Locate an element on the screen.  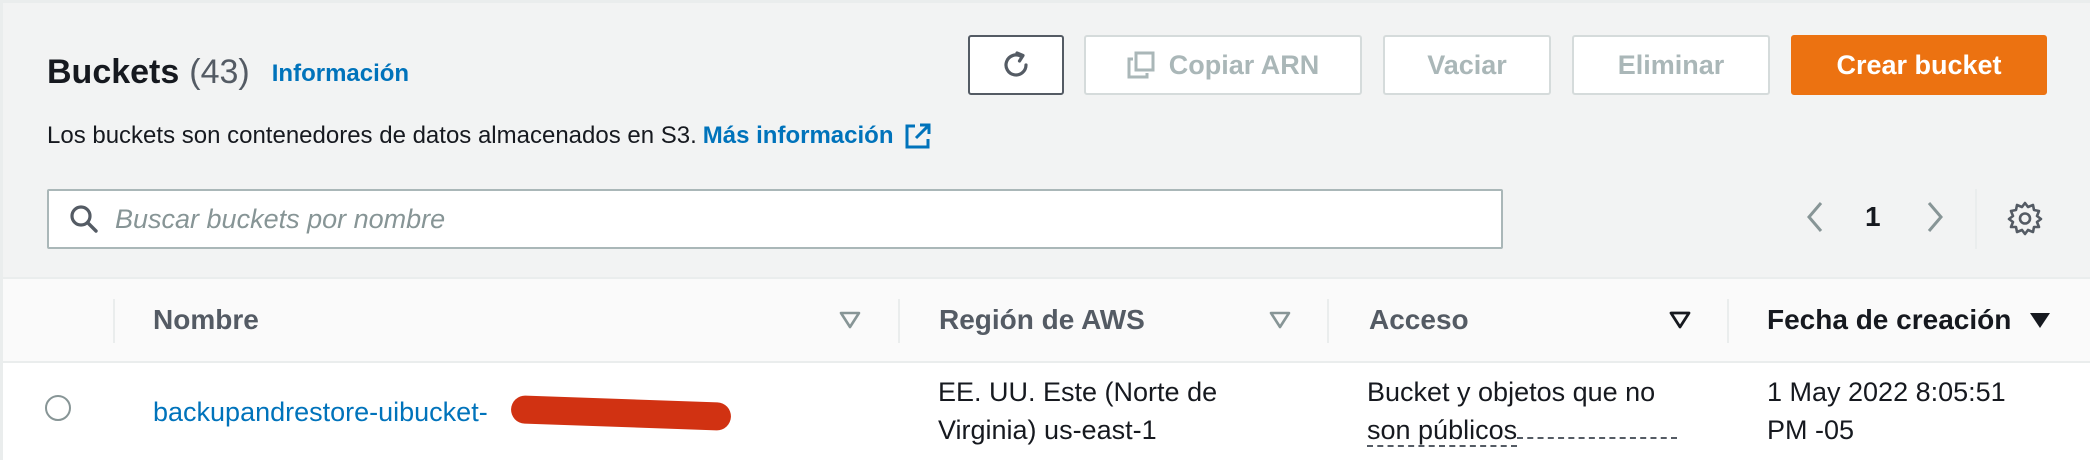
more-info-link: Más información is located at coordinates (798, 136).